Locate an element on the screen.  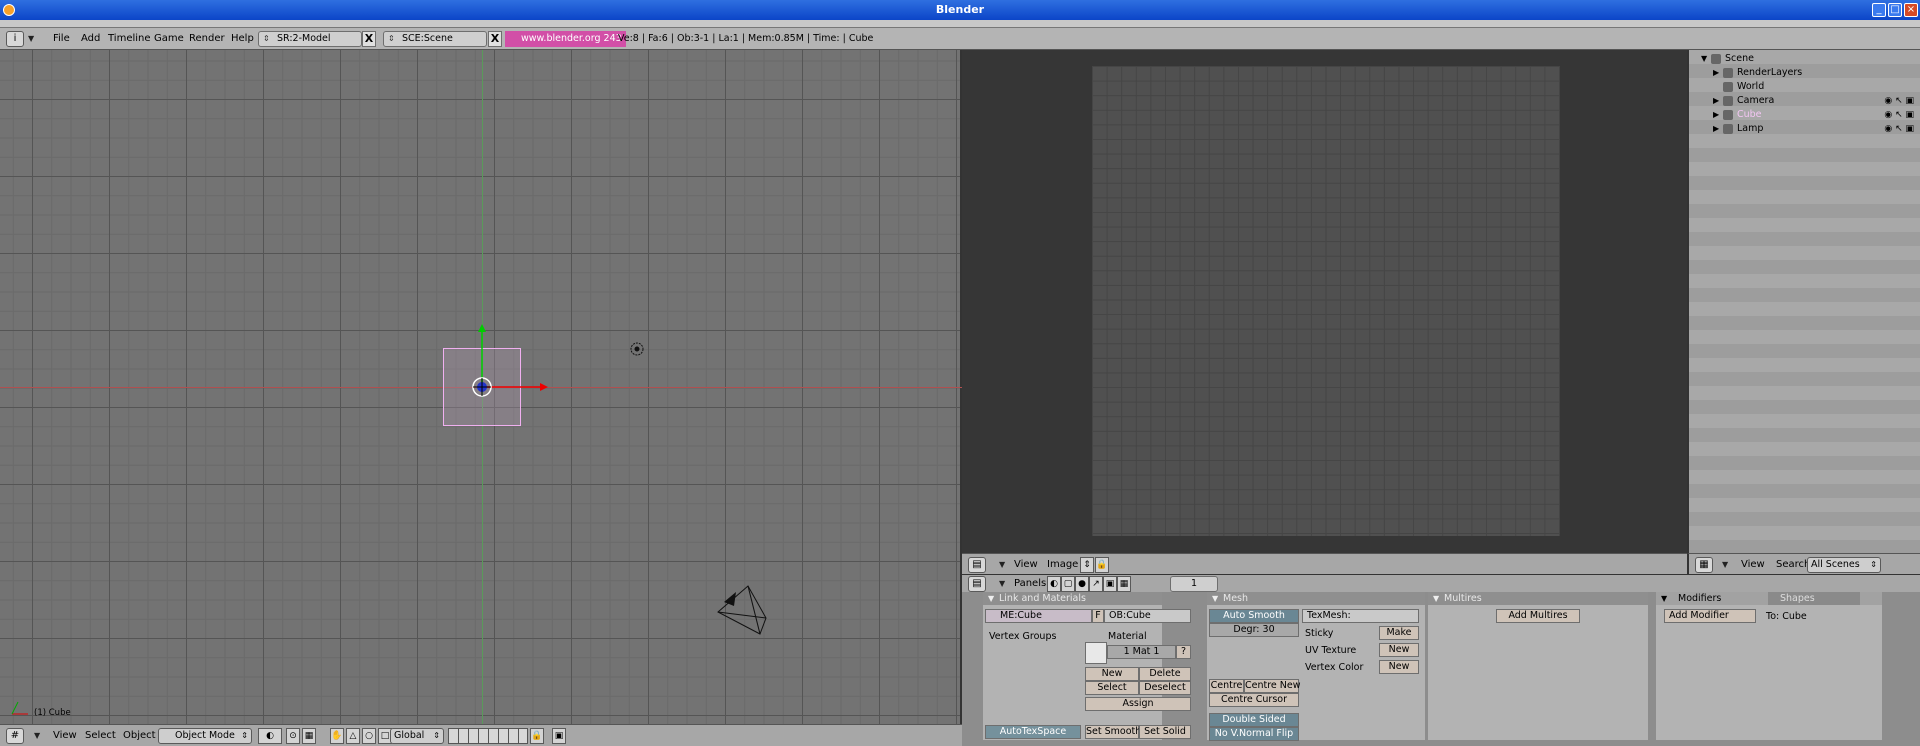
shading-panel-icon: ● is located at coordinates (1082, 584).